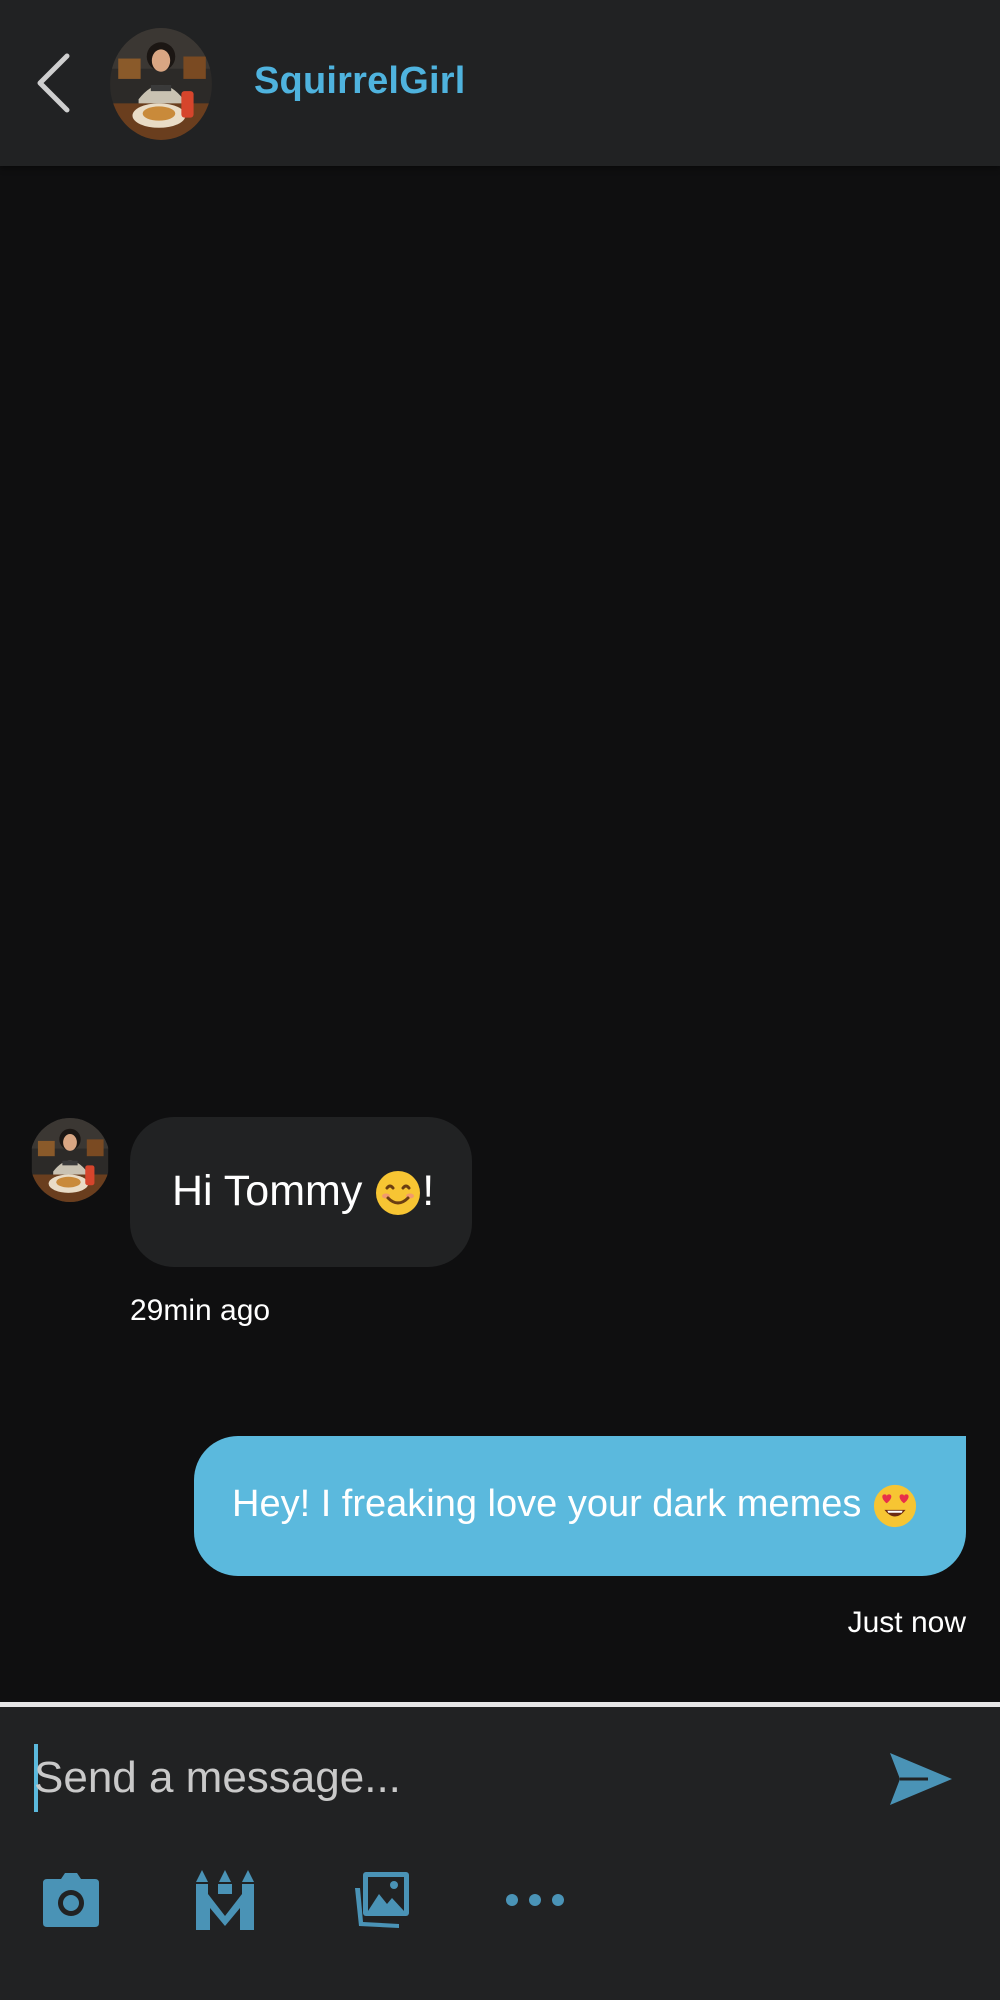  What do you see at coordinates (906, 1622) in the screenshot?
I see `message-timestamp: Just now` at bounding box center [906, 1622].